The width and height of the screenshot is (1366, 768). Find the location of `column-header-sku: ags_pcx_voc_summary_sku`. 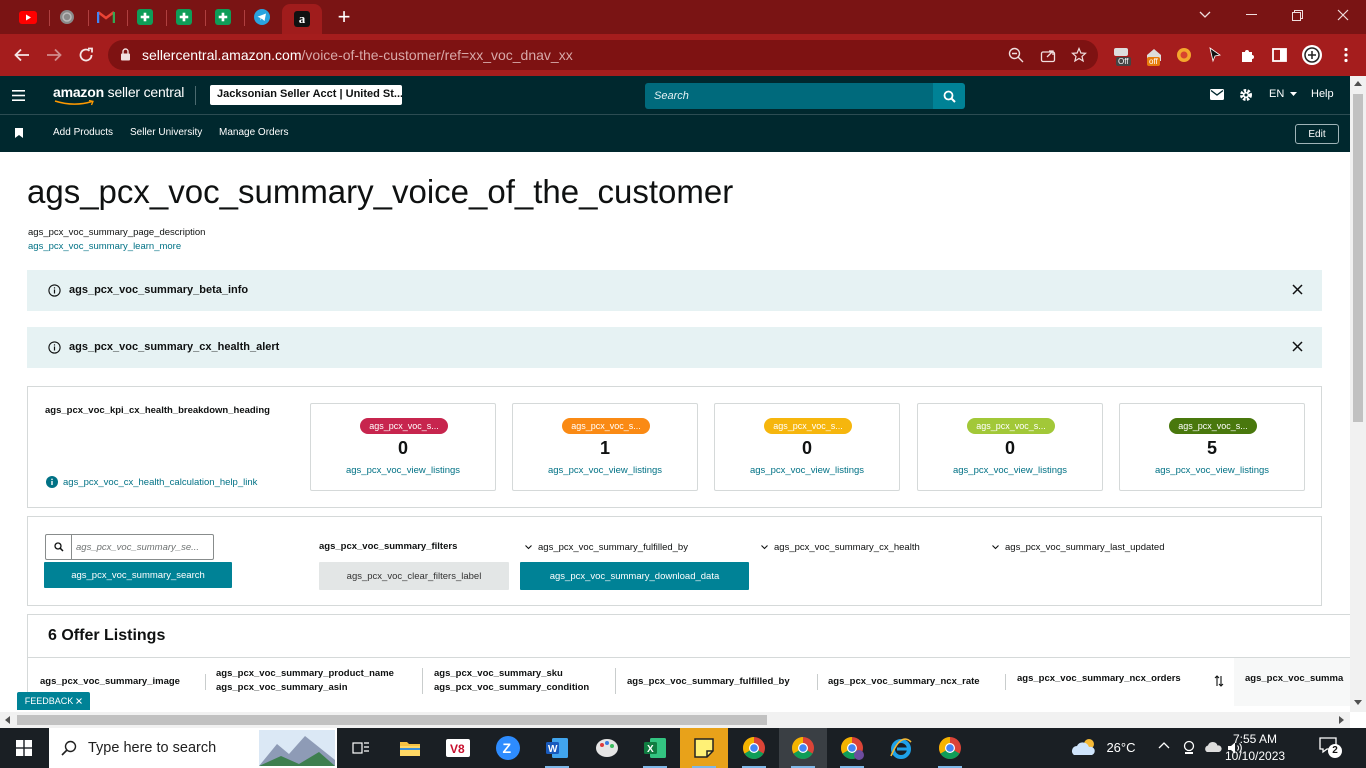

column-header-sku: ags_pcx_voc_summary_sku is located at coordinates (498, 673).